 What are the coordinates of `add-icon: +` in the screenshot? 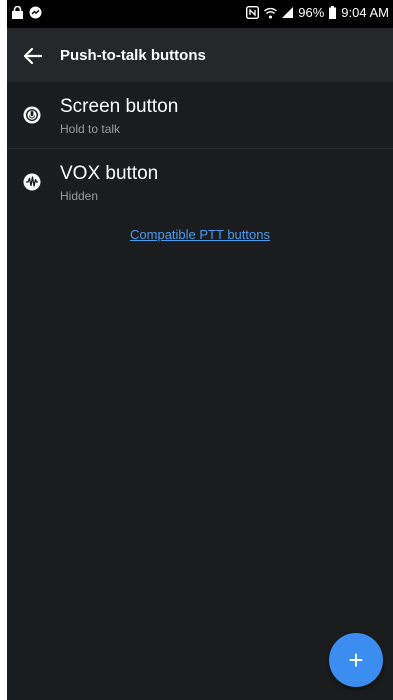 It's located at (356, 660).